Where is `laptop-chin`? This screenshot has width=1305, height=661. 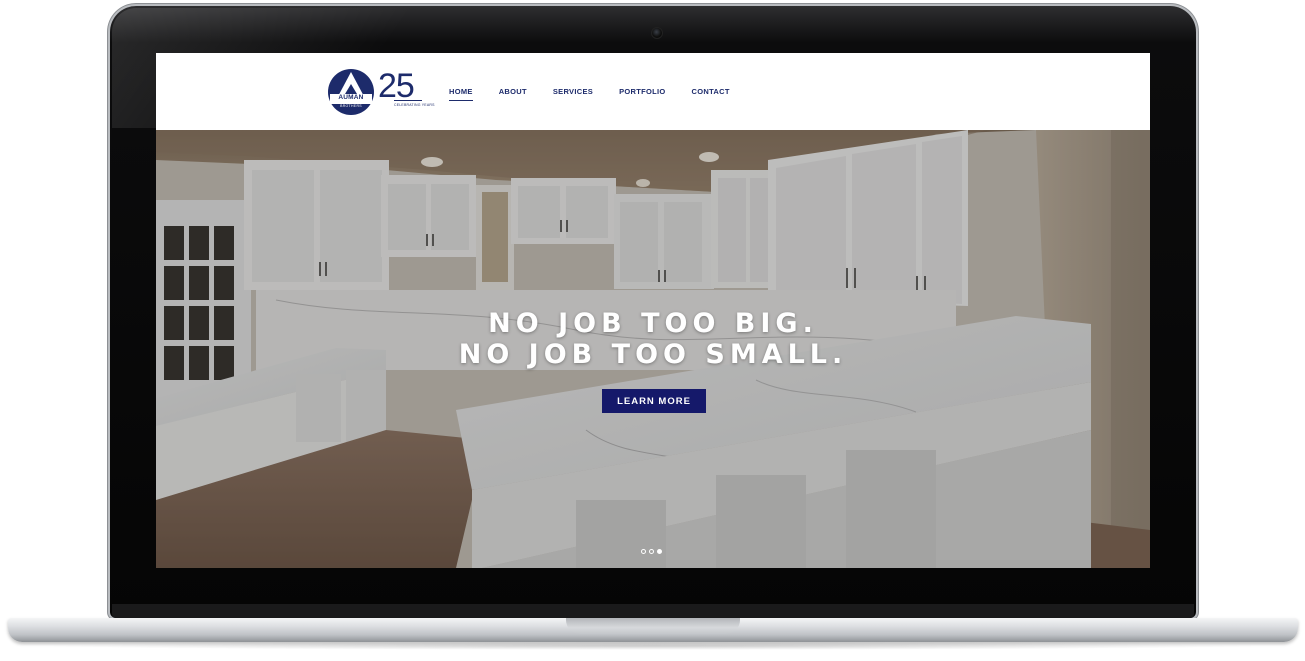
laptop-chin is located at coordinates (653, 611).